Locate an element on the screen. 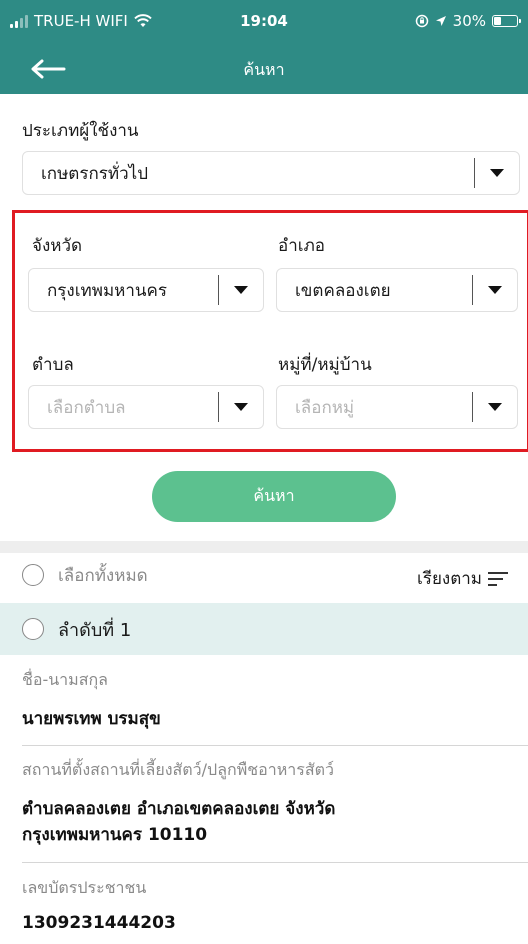  location-icon is located at coordinates (440, 21).